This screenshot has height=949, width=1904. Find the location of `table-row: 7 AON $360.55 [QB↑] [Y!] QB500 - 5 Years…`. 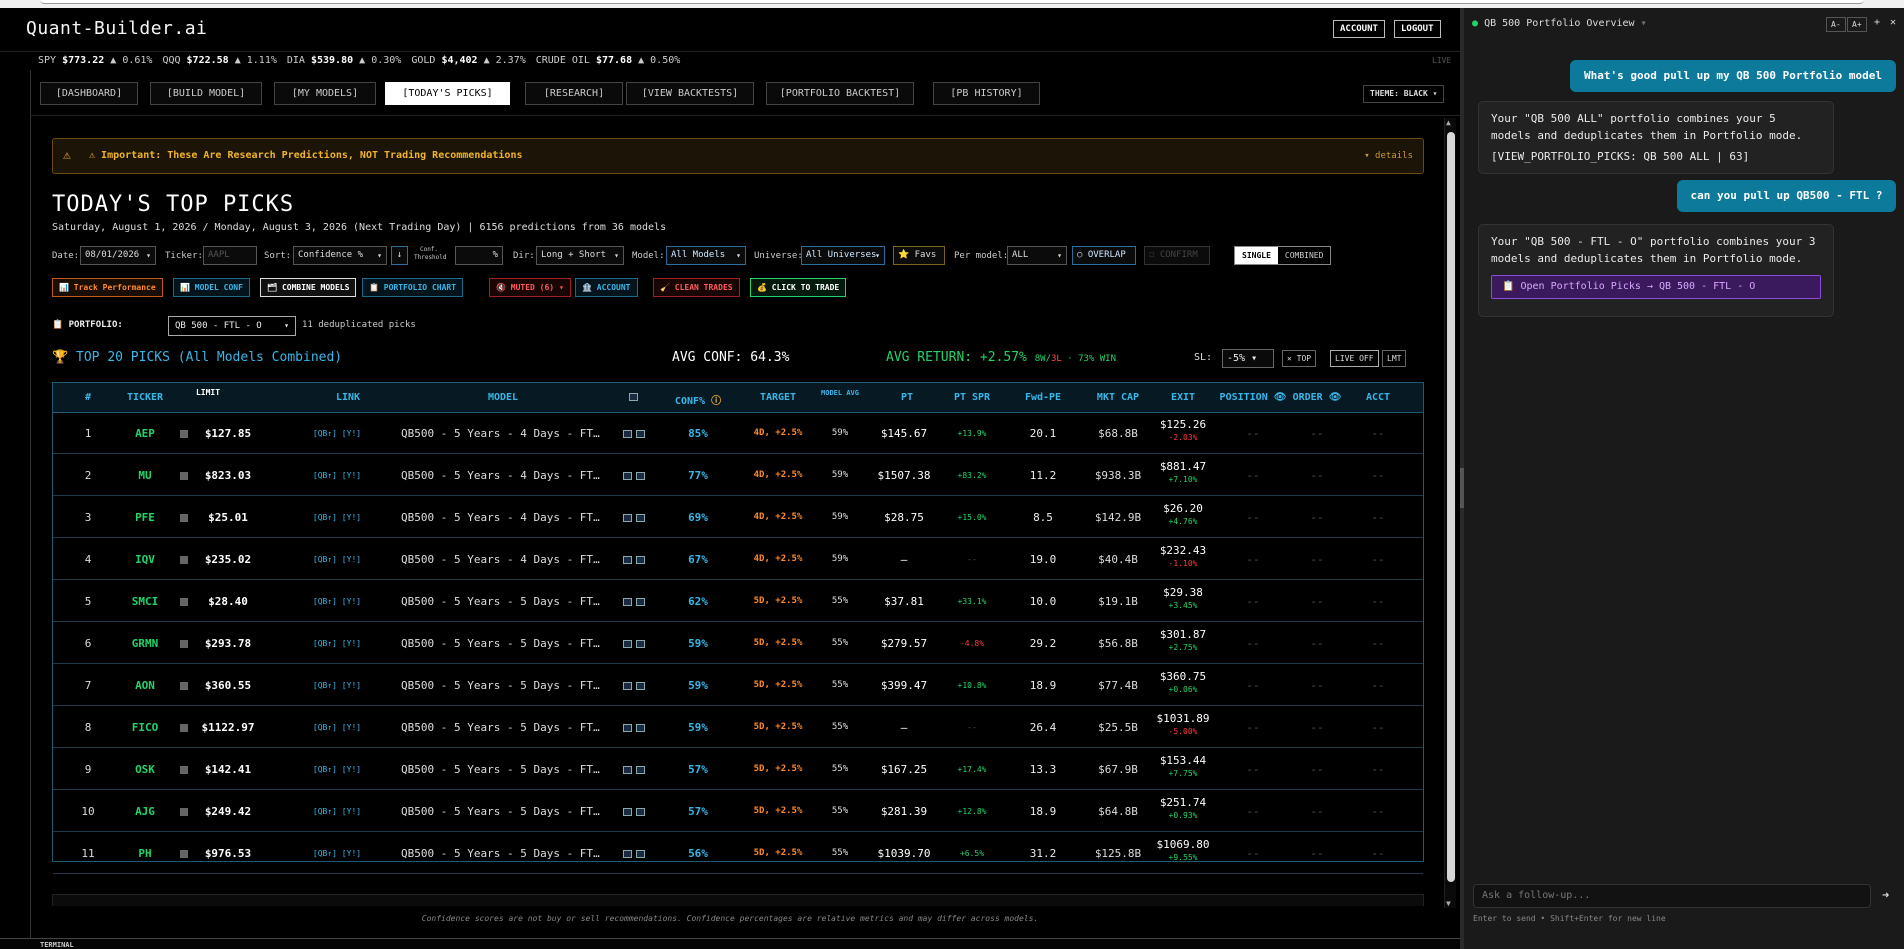

table-row: 7 AON $360.55 [QB↑] [Y!] QB500 - 5 Years… is located at coordinates (738, 685).